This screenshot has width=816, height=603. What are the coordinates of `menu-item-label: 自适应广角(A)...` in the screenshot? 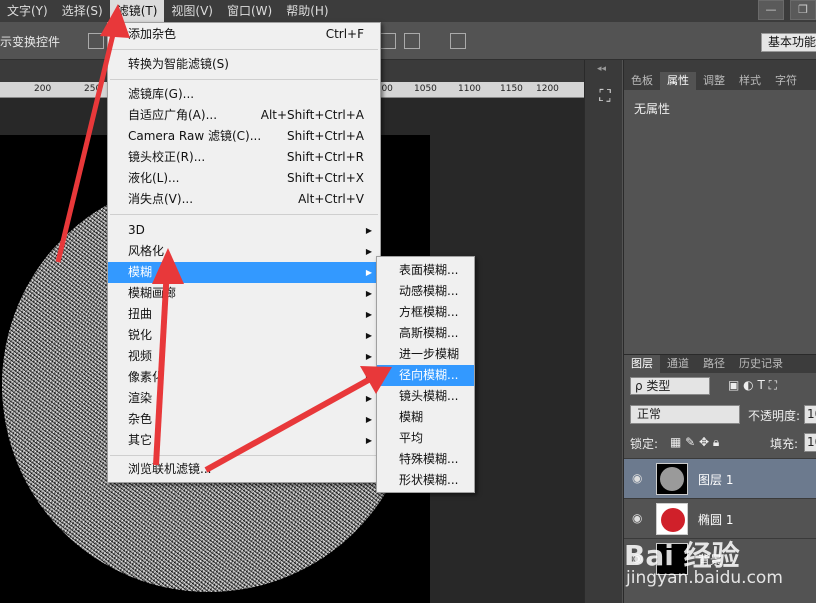 It's located at (173, 115).